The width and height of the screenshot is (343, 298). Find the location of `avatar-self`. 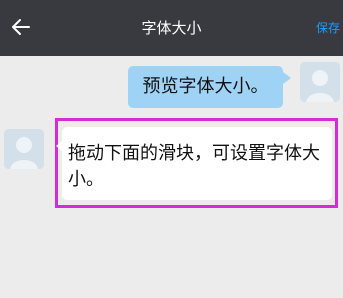

avatar-self is located at coordinates (320, 82).